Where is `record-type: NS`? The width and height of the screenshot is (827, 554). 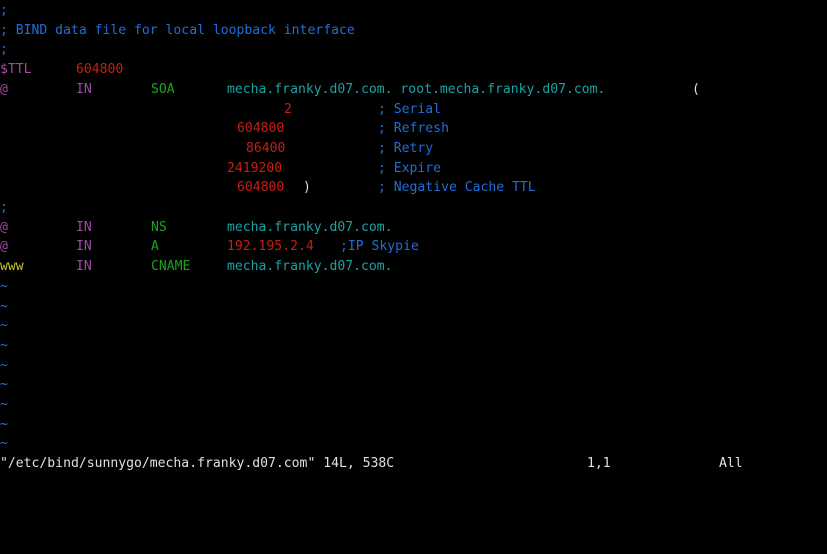 record-type: NS is located at coordinates (159, 227).